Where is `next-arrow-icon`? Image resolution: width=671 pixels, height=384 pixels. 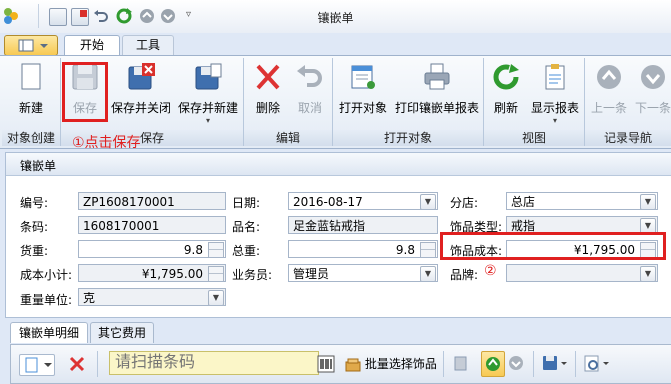 next-arrow-icon is located at coordinates (653, 77).